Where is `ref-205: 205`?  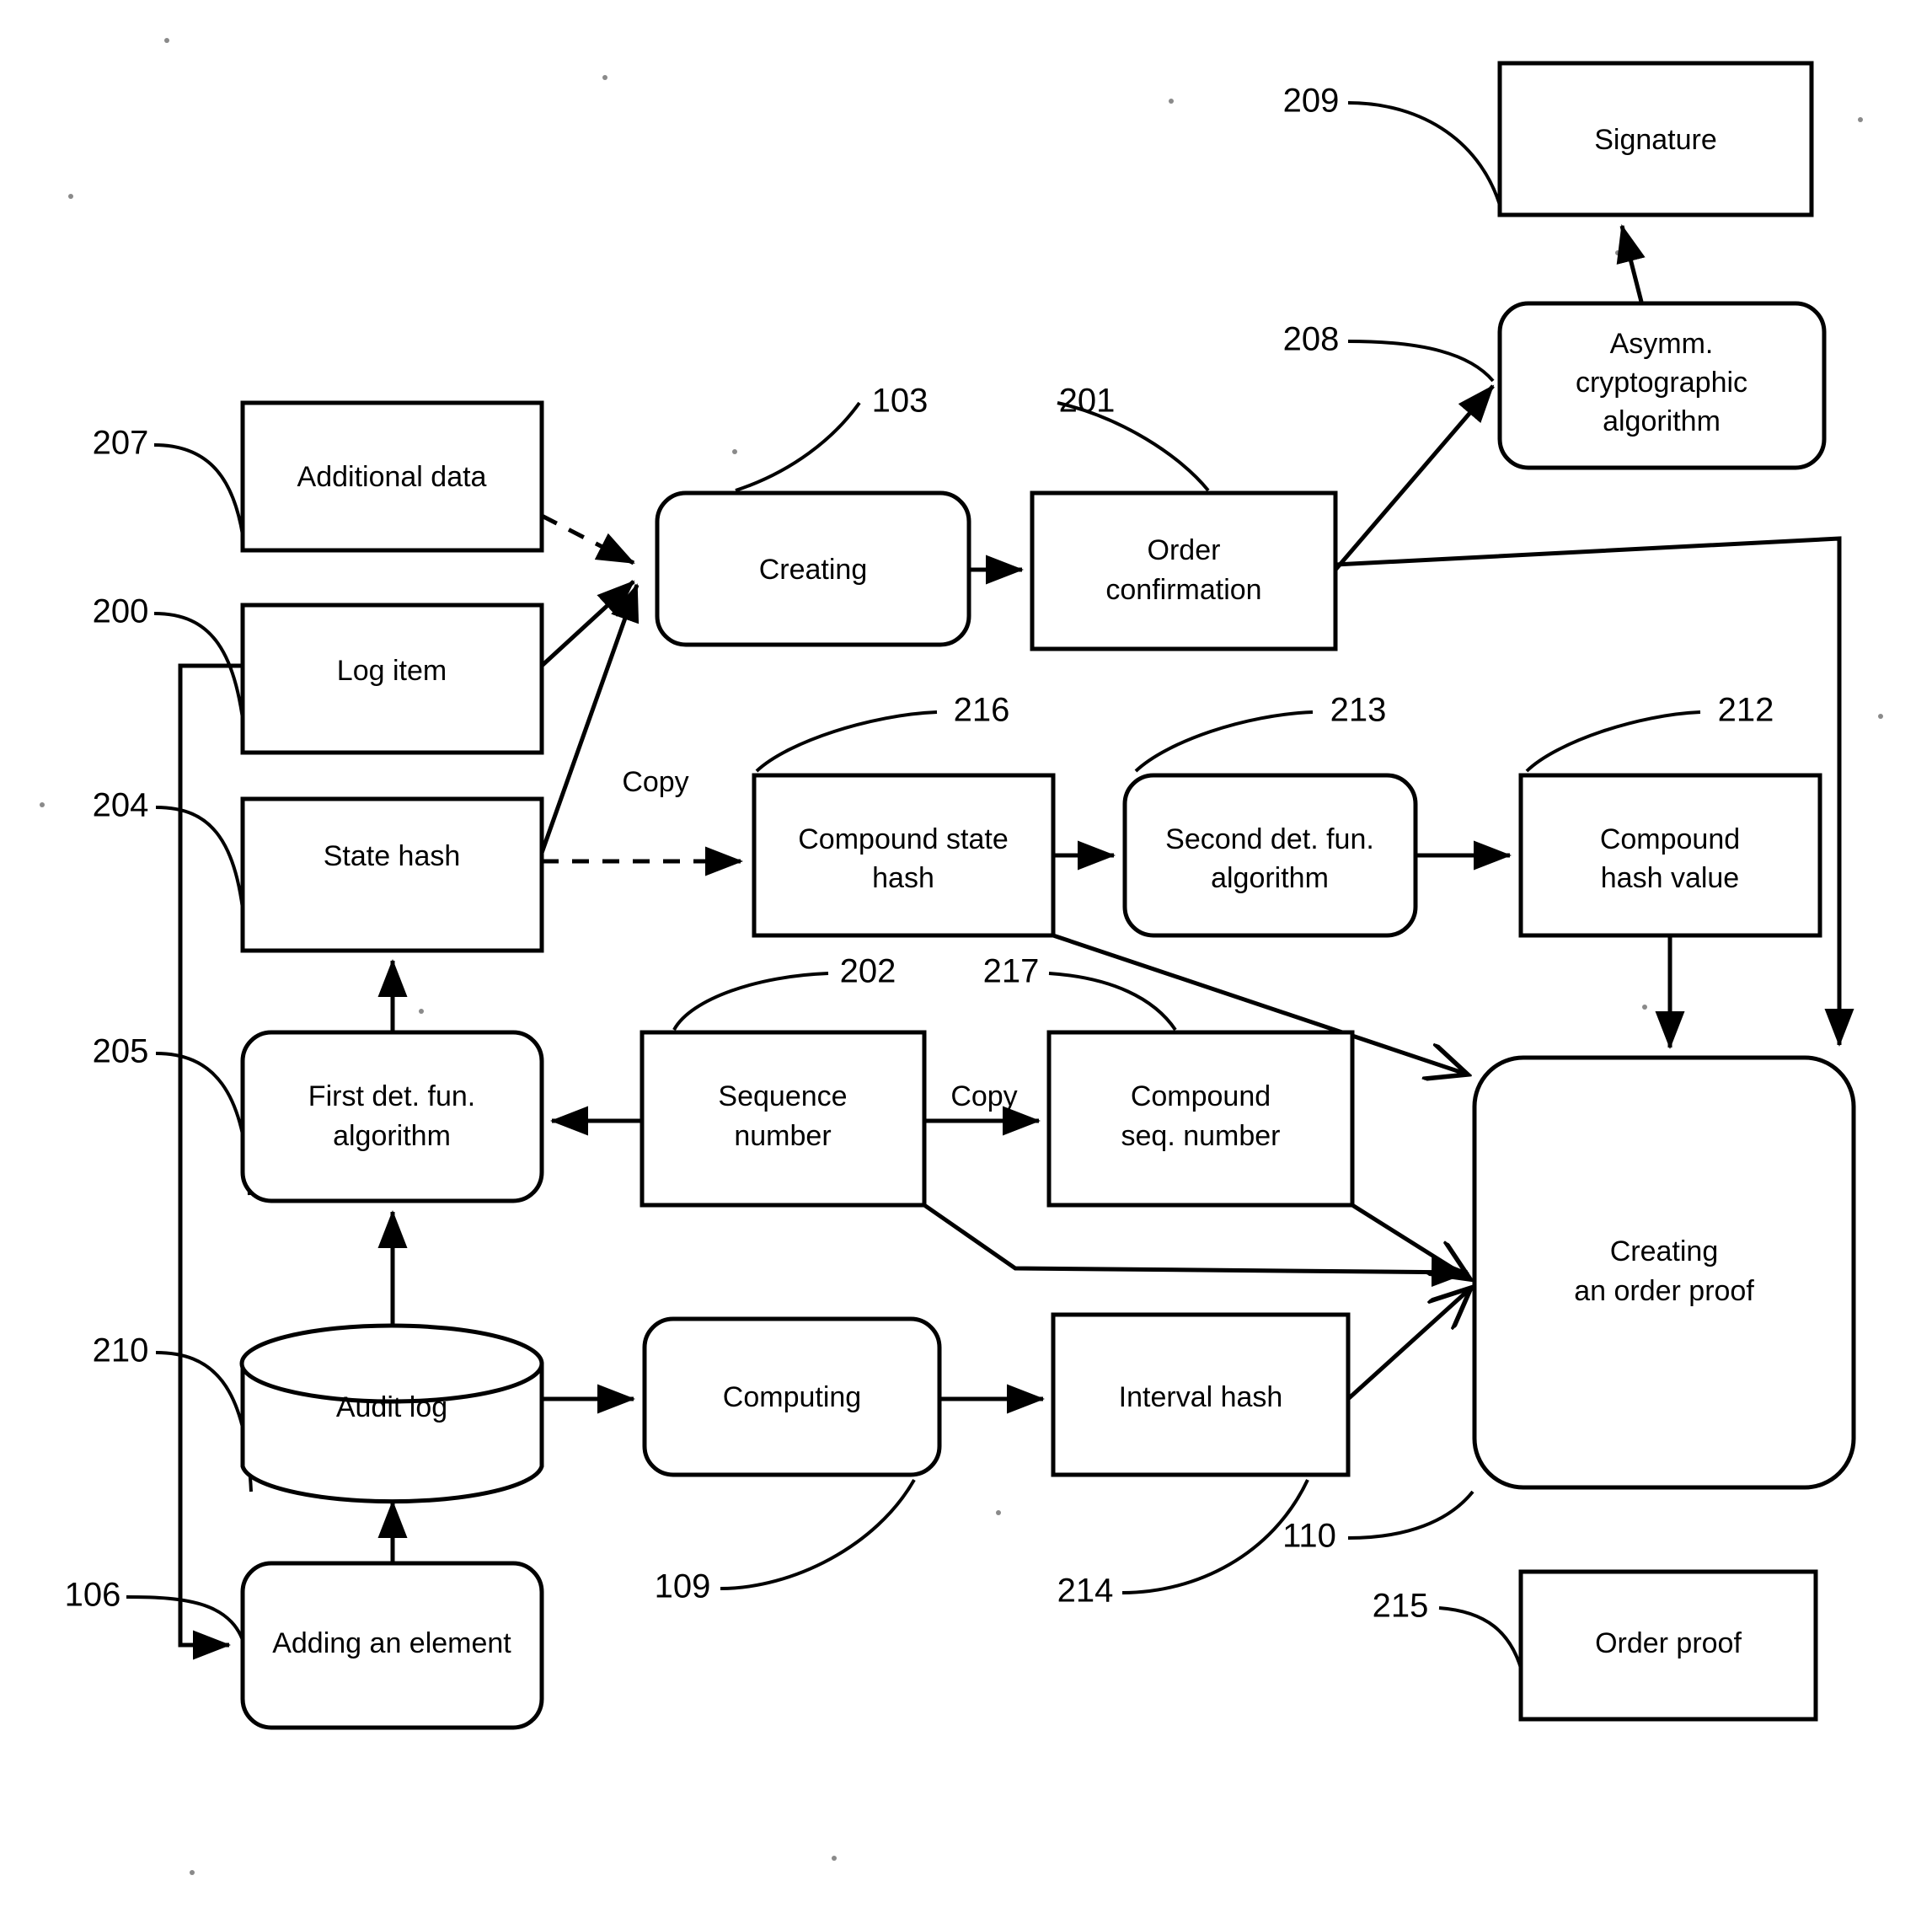 ref-205: 205 is located at coordinates (121, 1051).